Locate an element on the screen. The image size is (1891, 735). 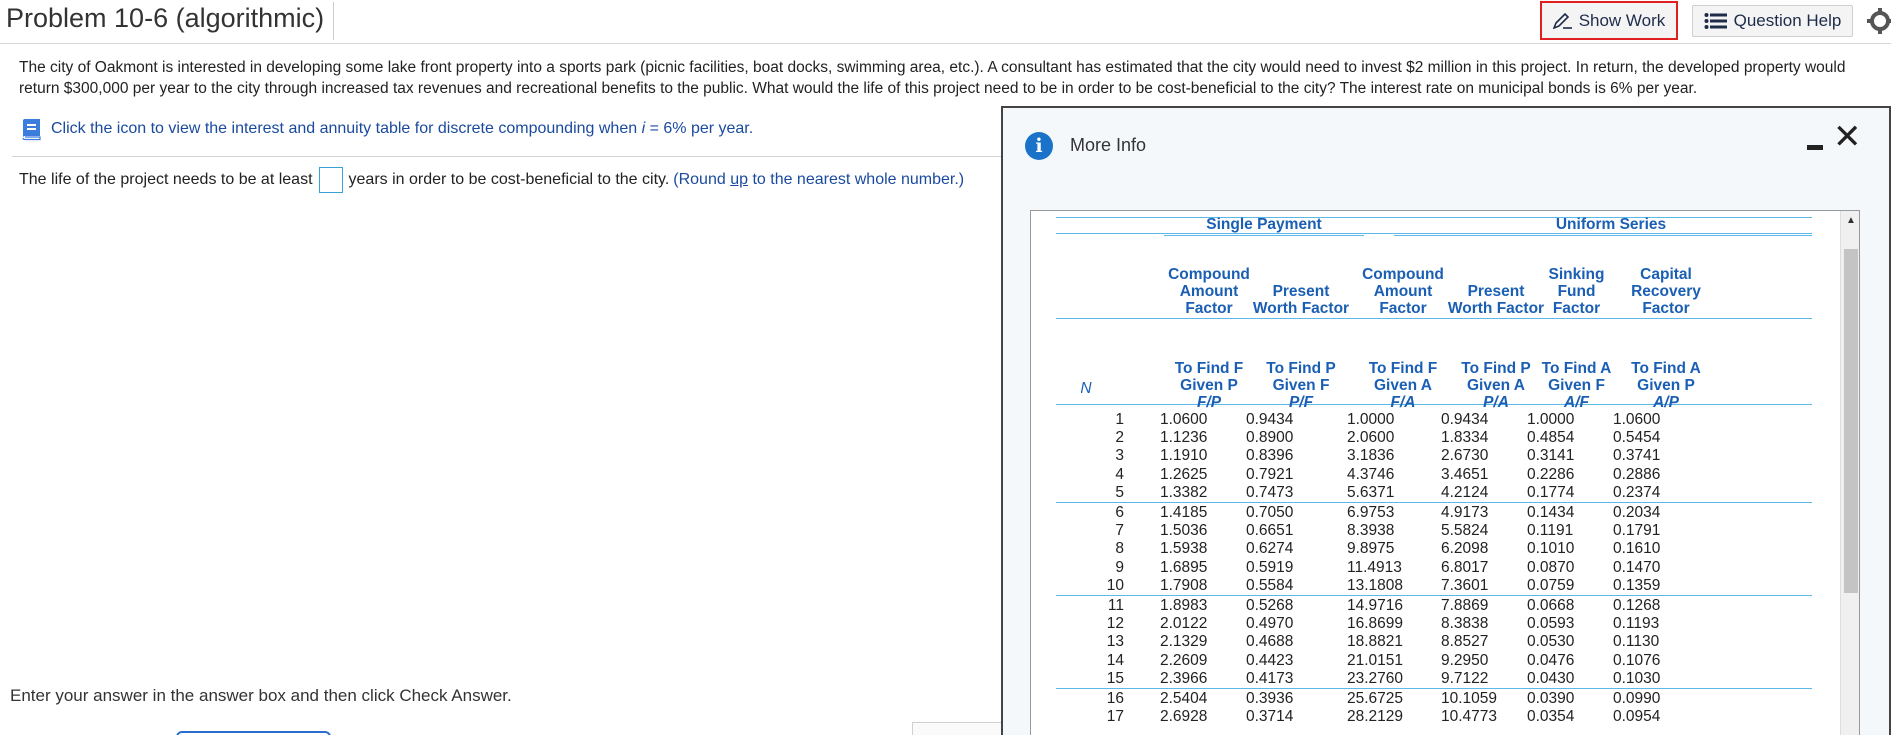
table-cell: 0.4173 is located at coordinates (1270, 678).